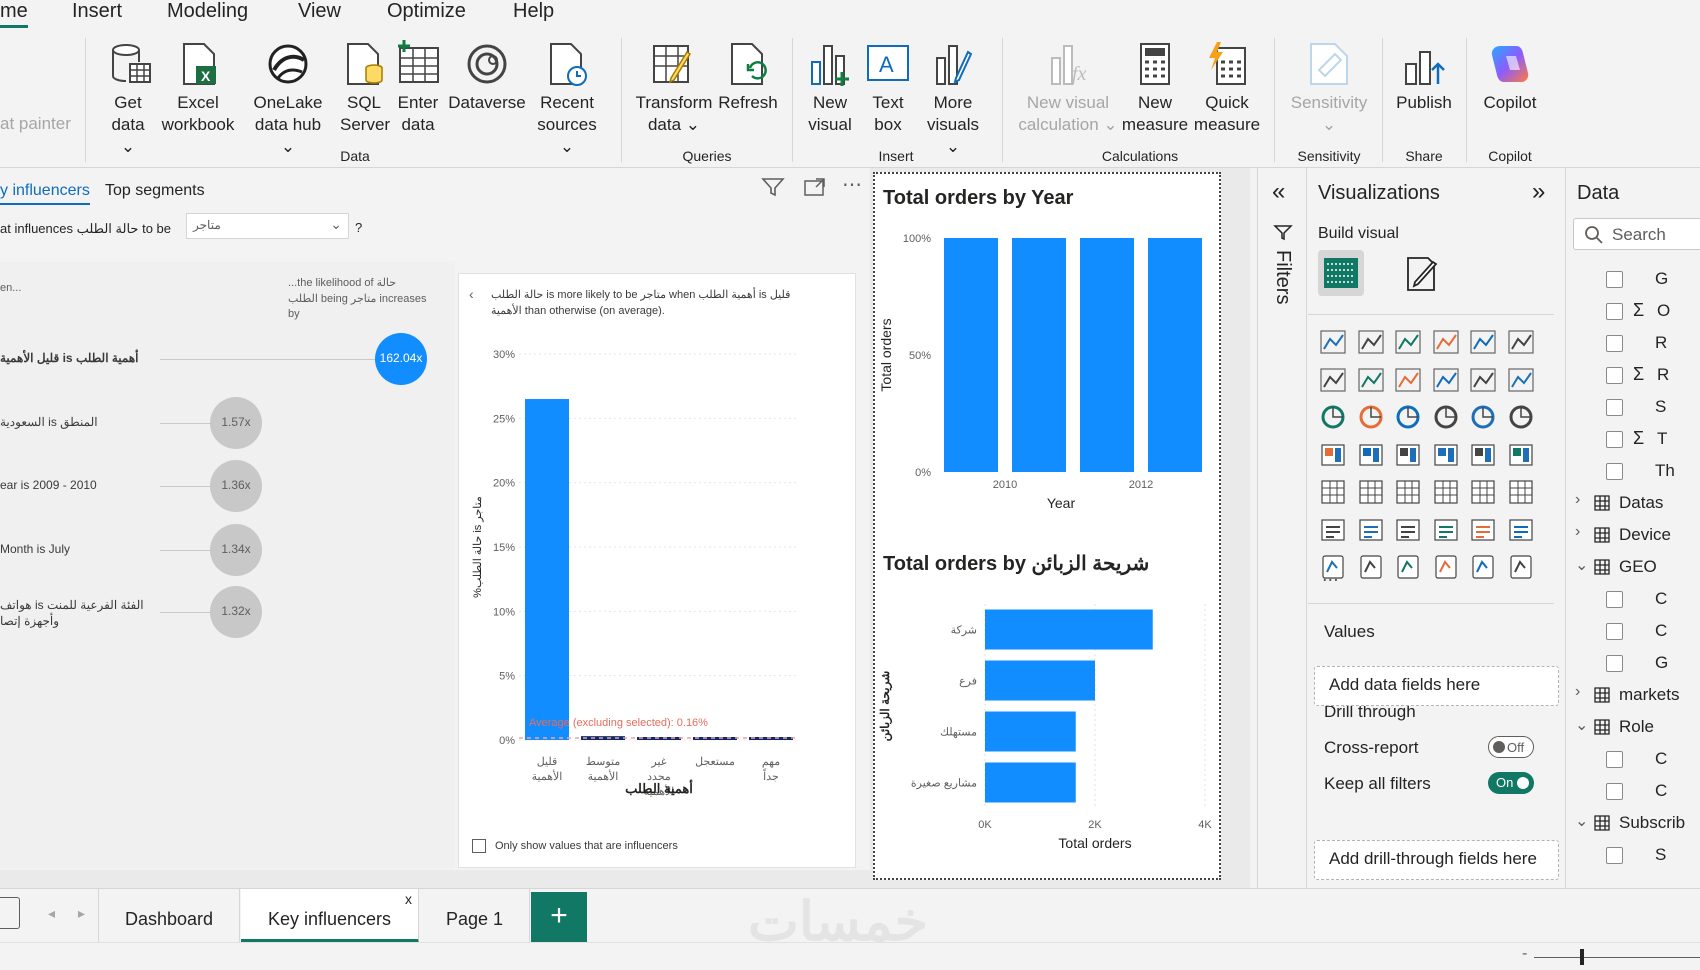  Describe the element at coordinates (418, 88) in the screenshot. I see `enter-data-button: Enter data` at that location.